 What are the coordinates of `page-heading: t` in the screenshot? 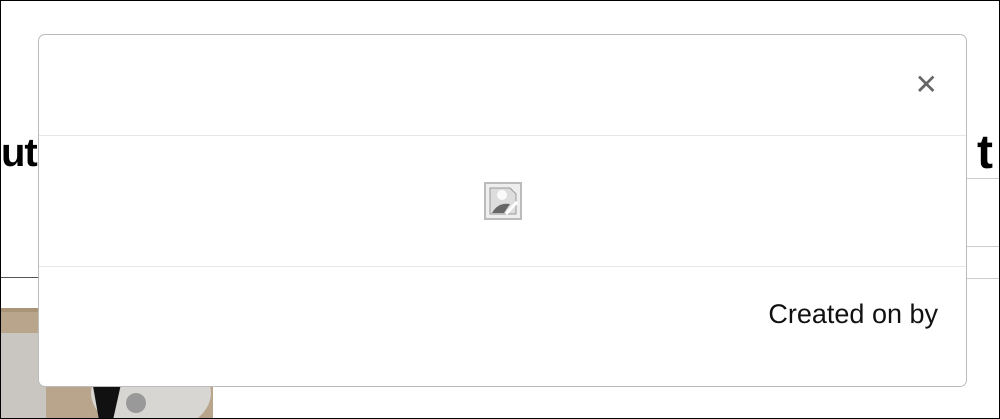 It's located at (985, 153).